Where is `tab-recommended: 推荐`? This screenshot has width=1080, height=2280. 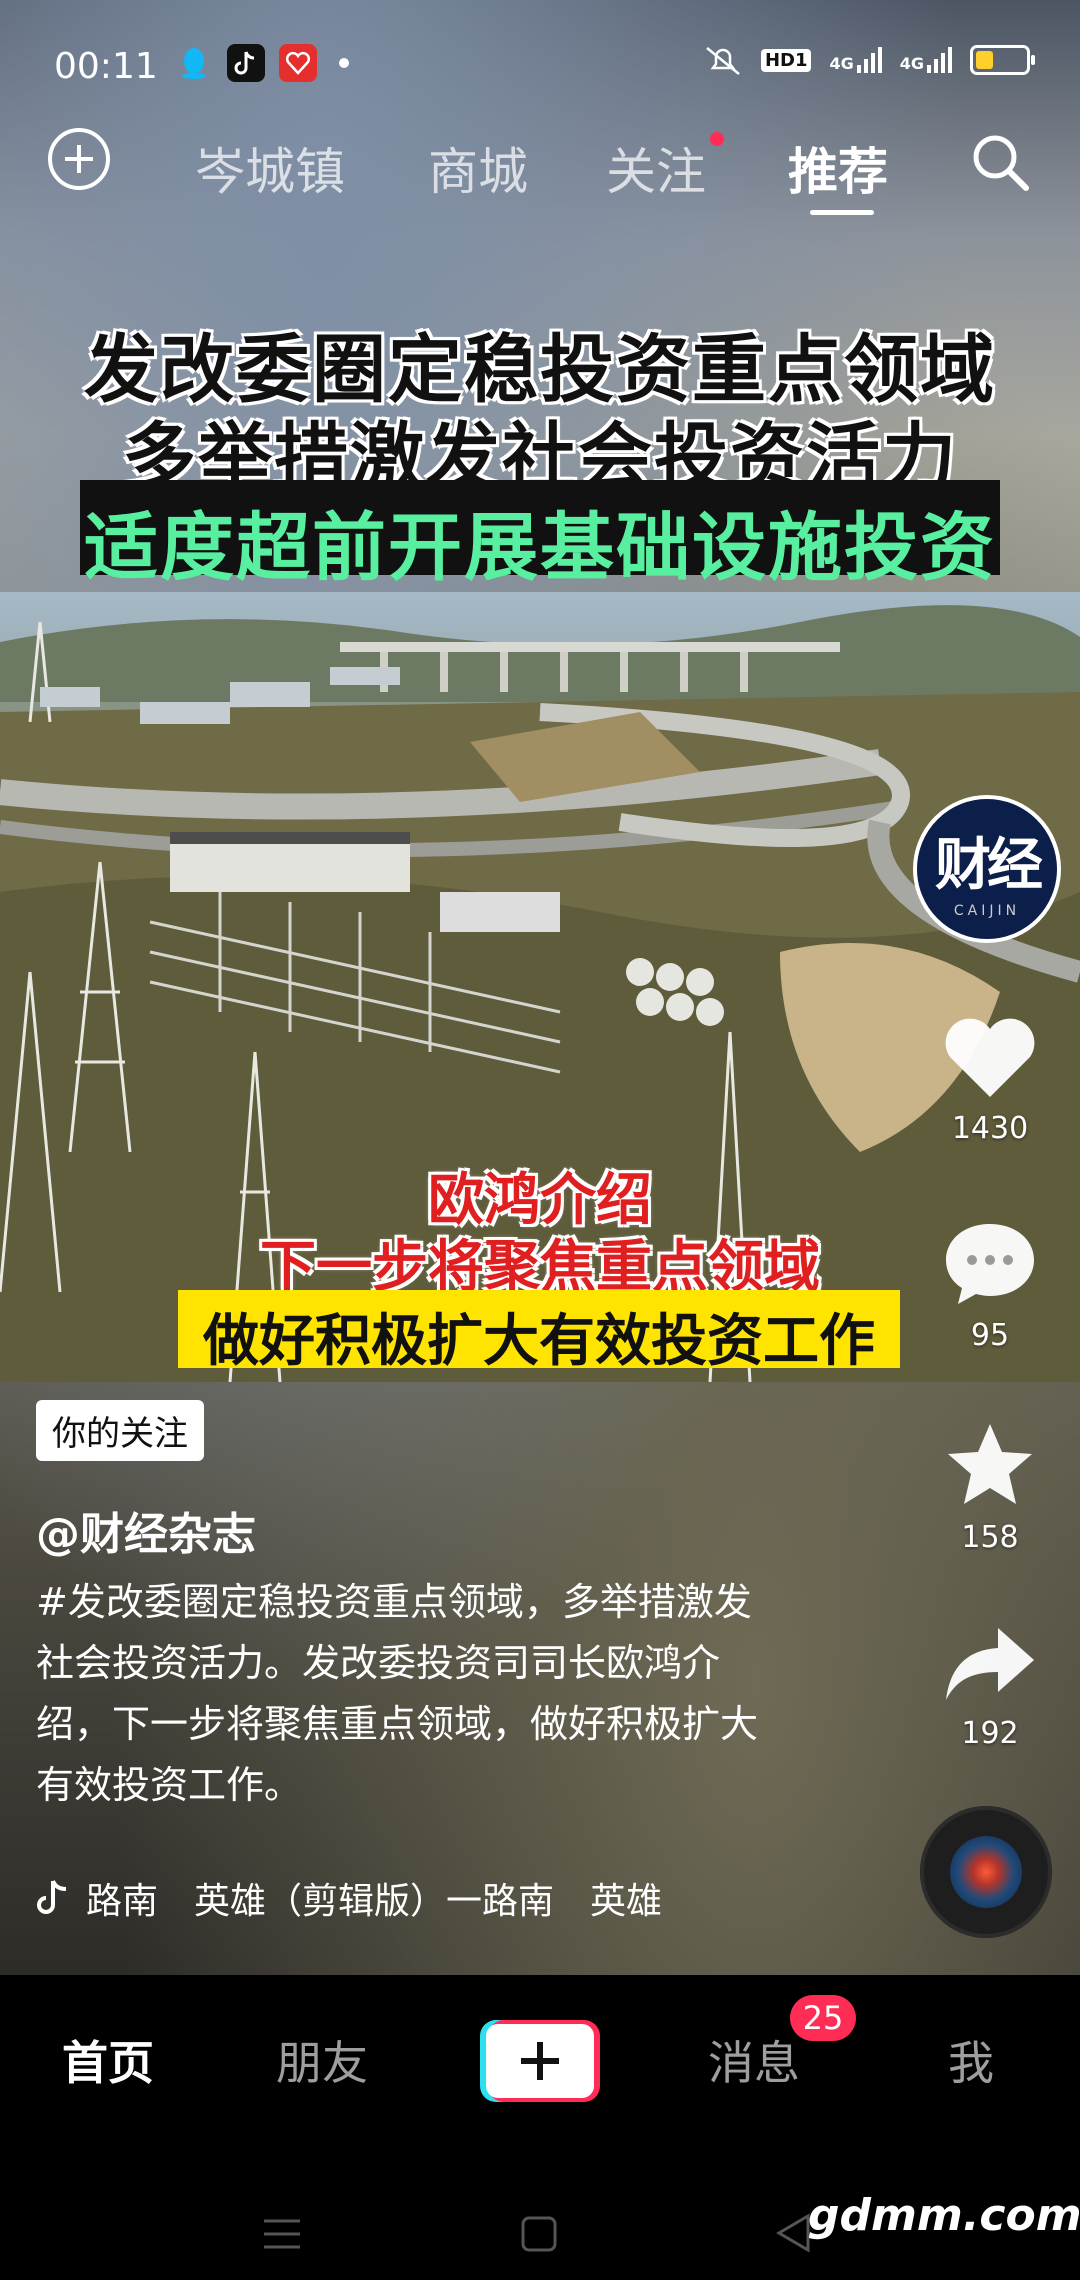 tab-recommended: 推荐 is located at coordinates (838, 168).